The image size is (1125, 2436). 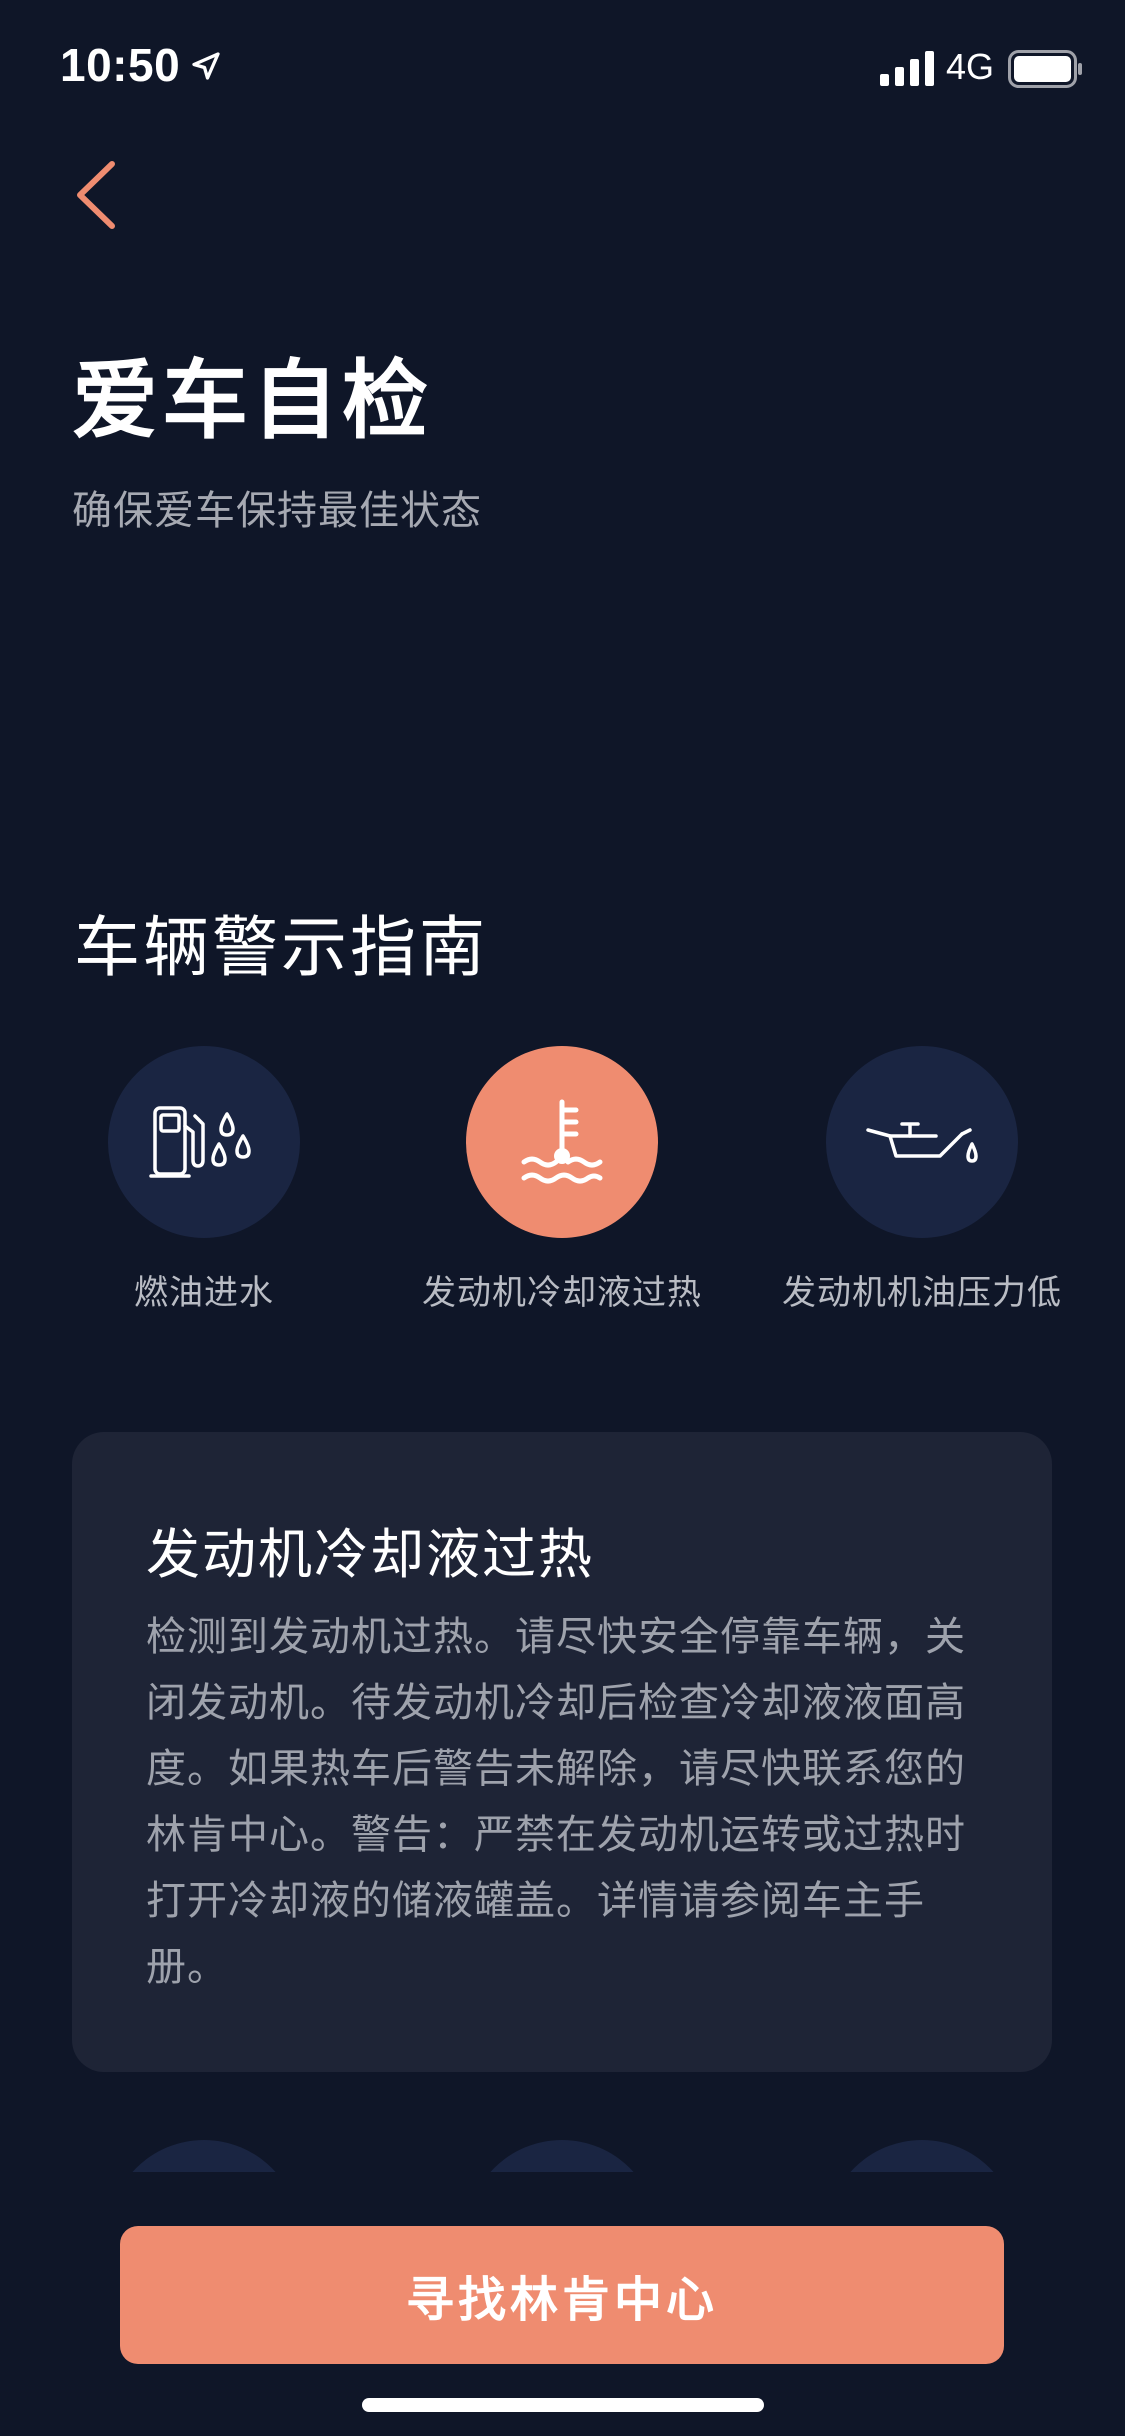 I want to click on find-dealer-button: 寻找林肯中心, so click(x=562, y=2295).